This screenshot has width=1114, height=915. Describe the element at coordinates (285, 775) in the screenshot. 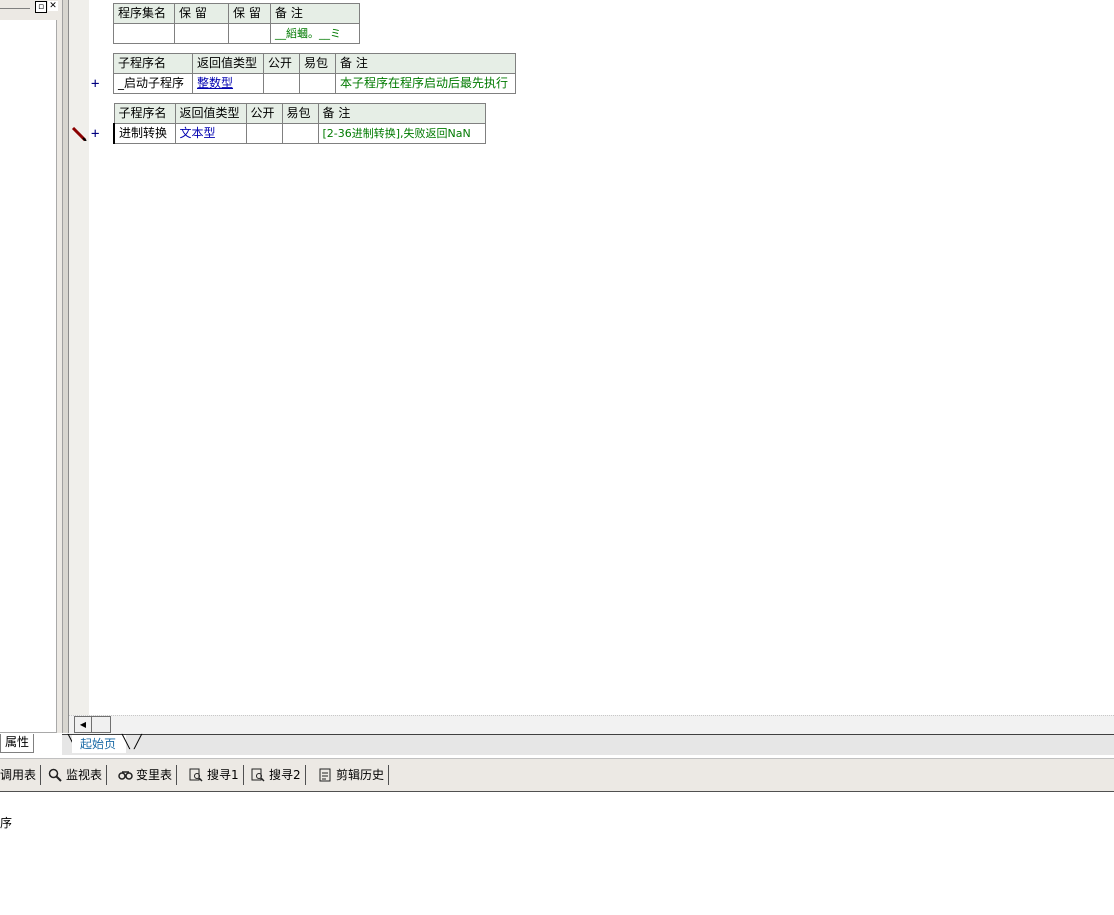

I see `search2-label: 搜寻2` at that location.